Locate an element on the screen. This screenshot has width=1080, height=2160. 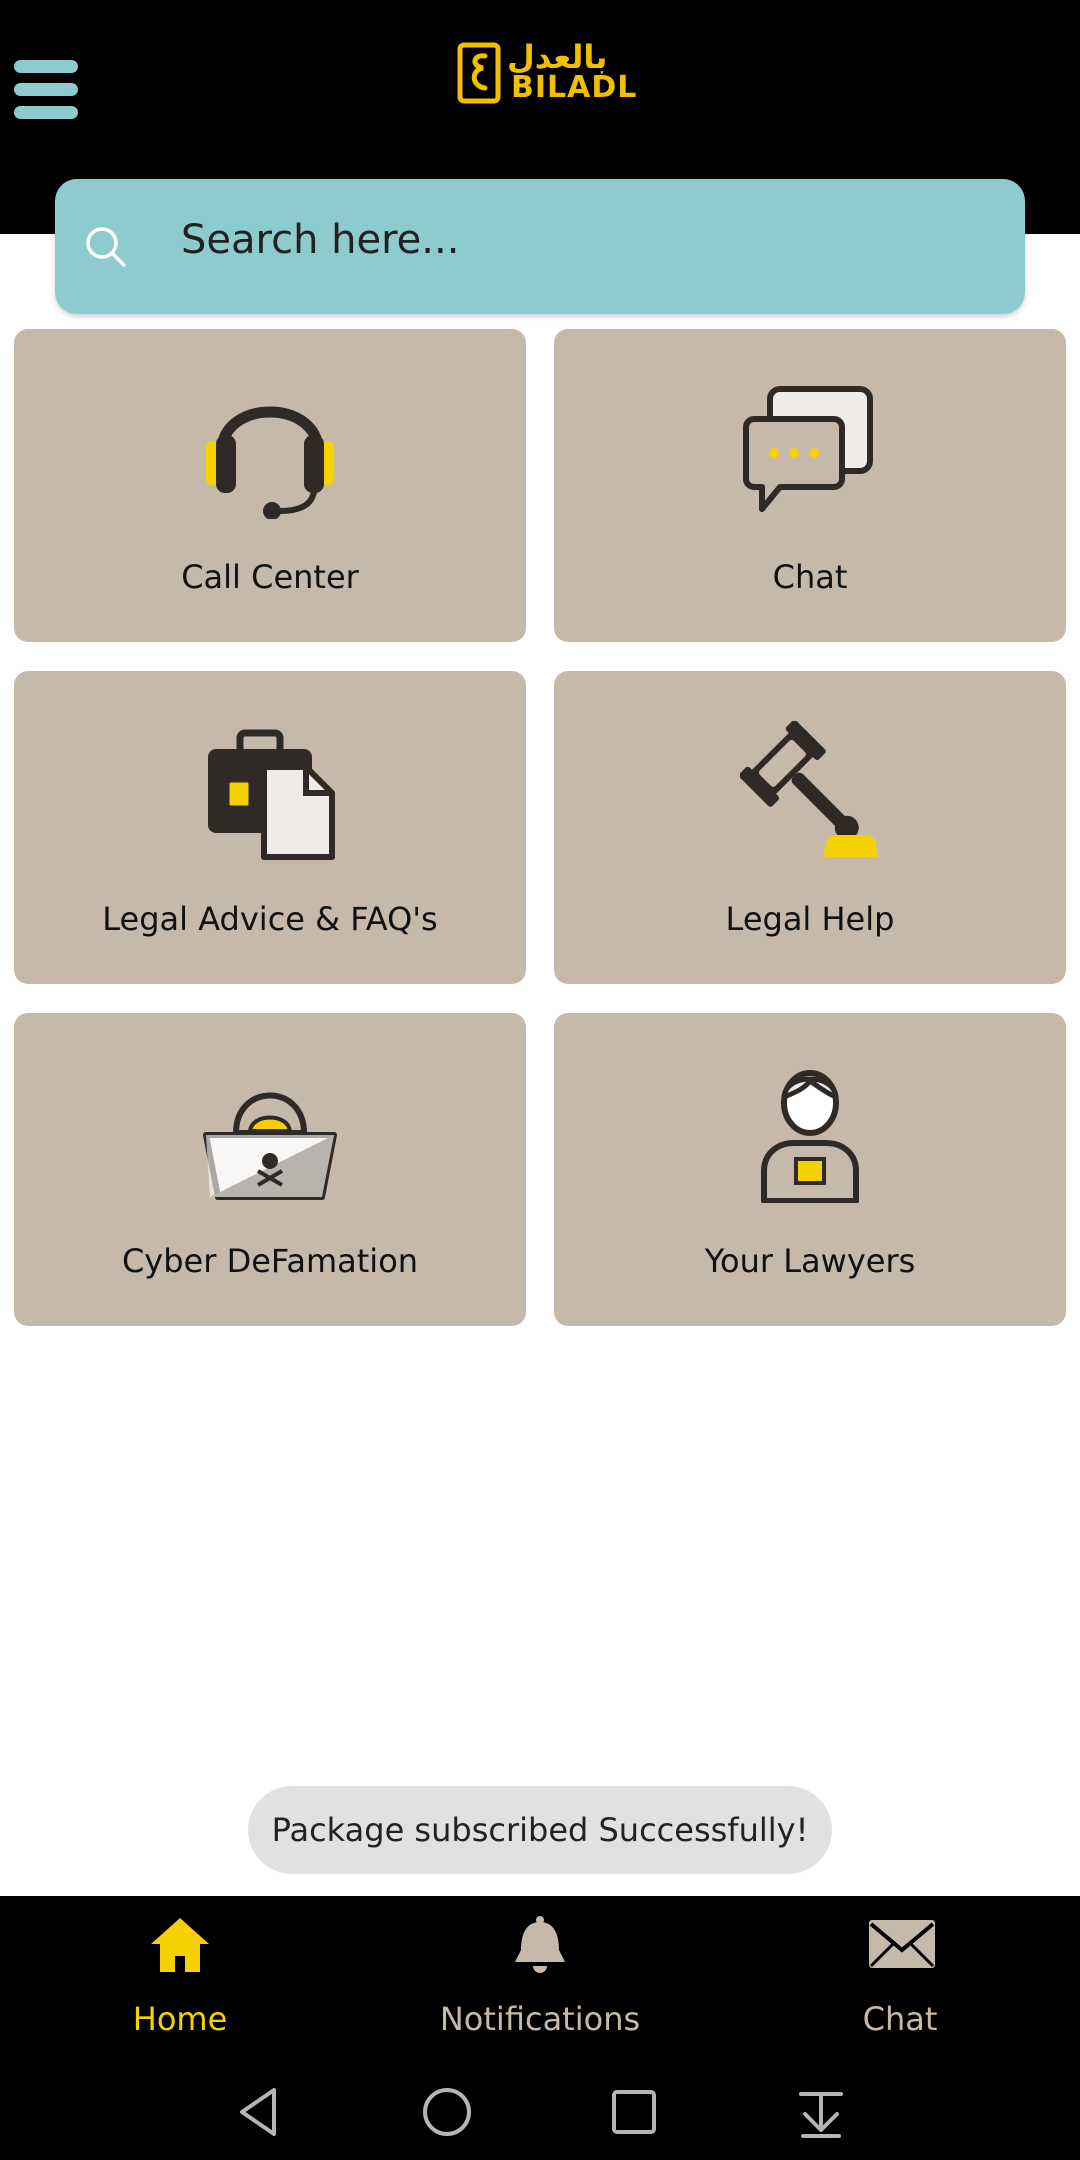
tile-legal-help: Legal Help is located at coordinates (810, 827).